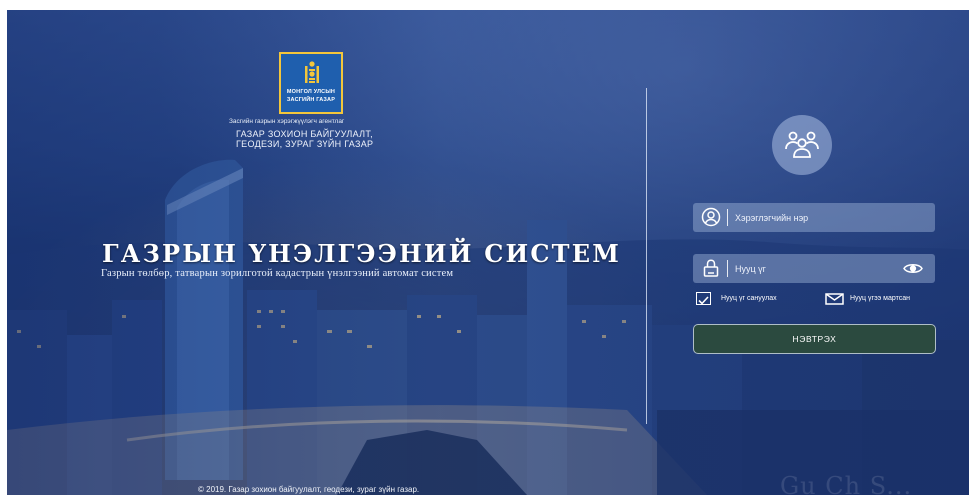  Describe the element at coordinates (311, 100) in the screenshot. I see `emblem-line-2: ЗАСГИЙН ГАЗАР` at that location.